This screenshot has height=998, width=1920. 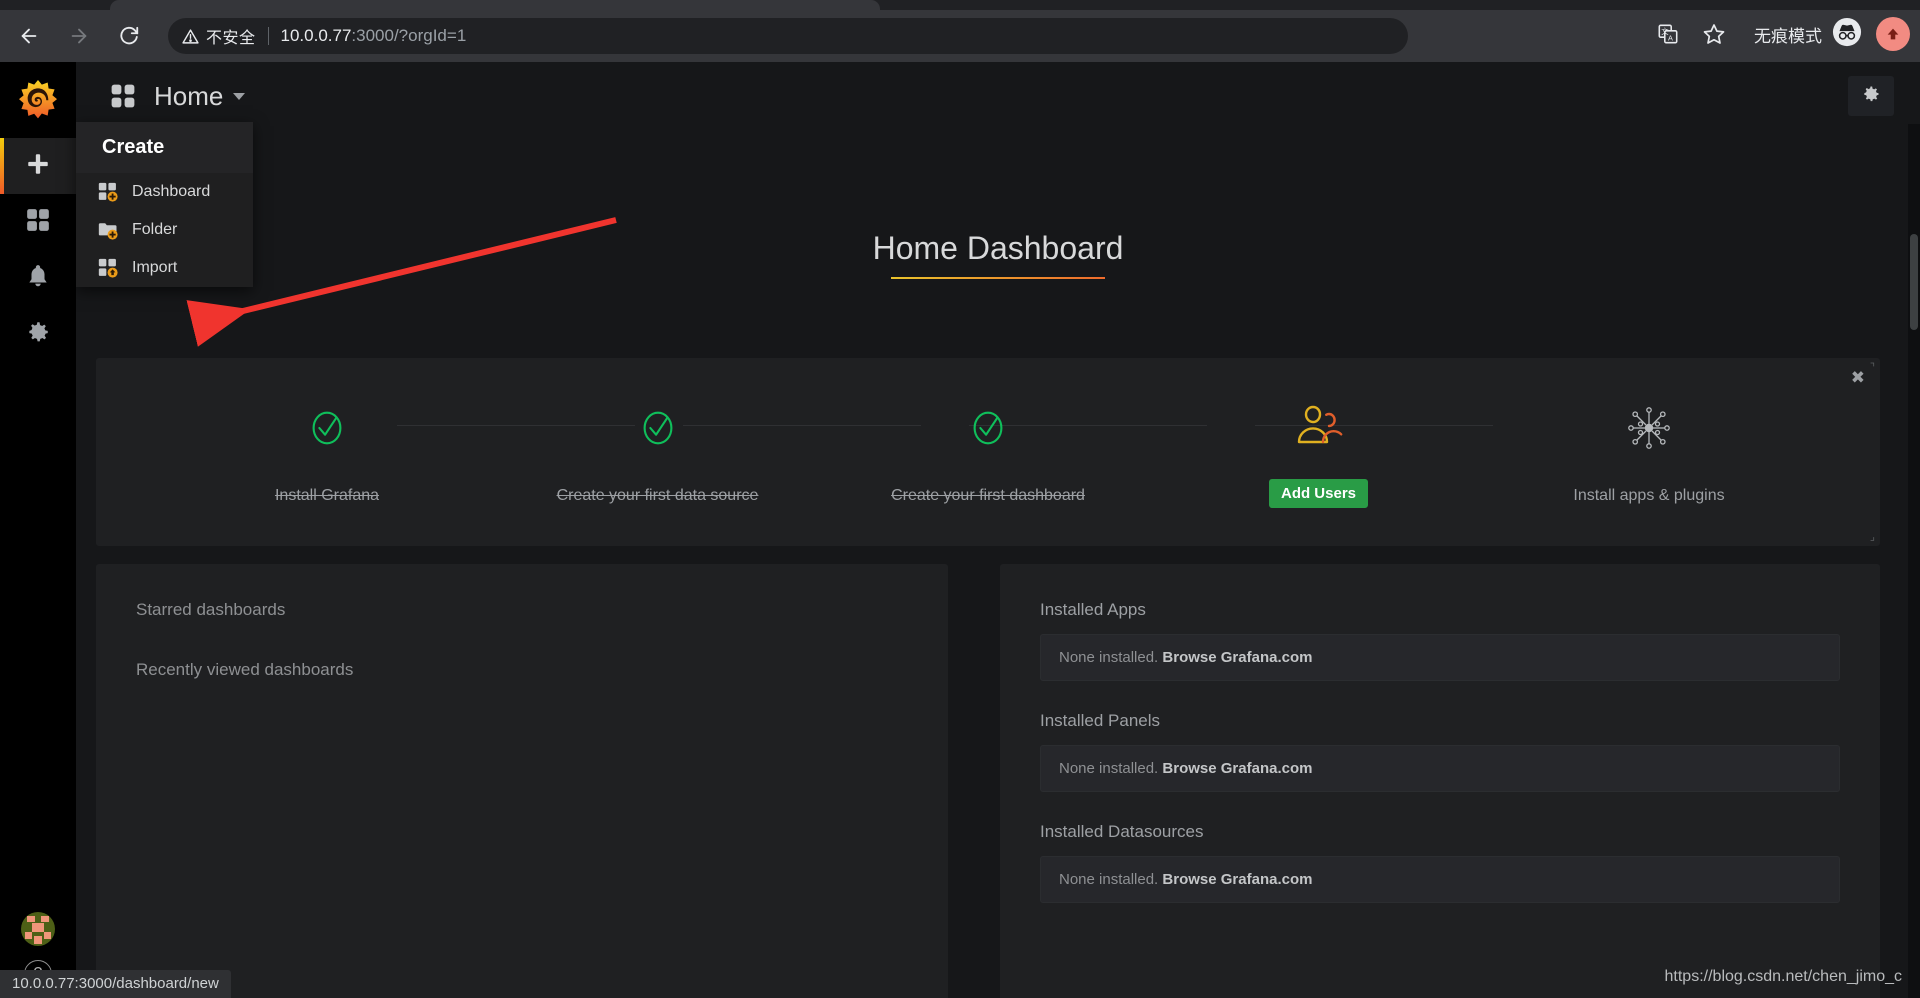 I want to click on profile-avatar-icon, so click(x=1893, y=34).